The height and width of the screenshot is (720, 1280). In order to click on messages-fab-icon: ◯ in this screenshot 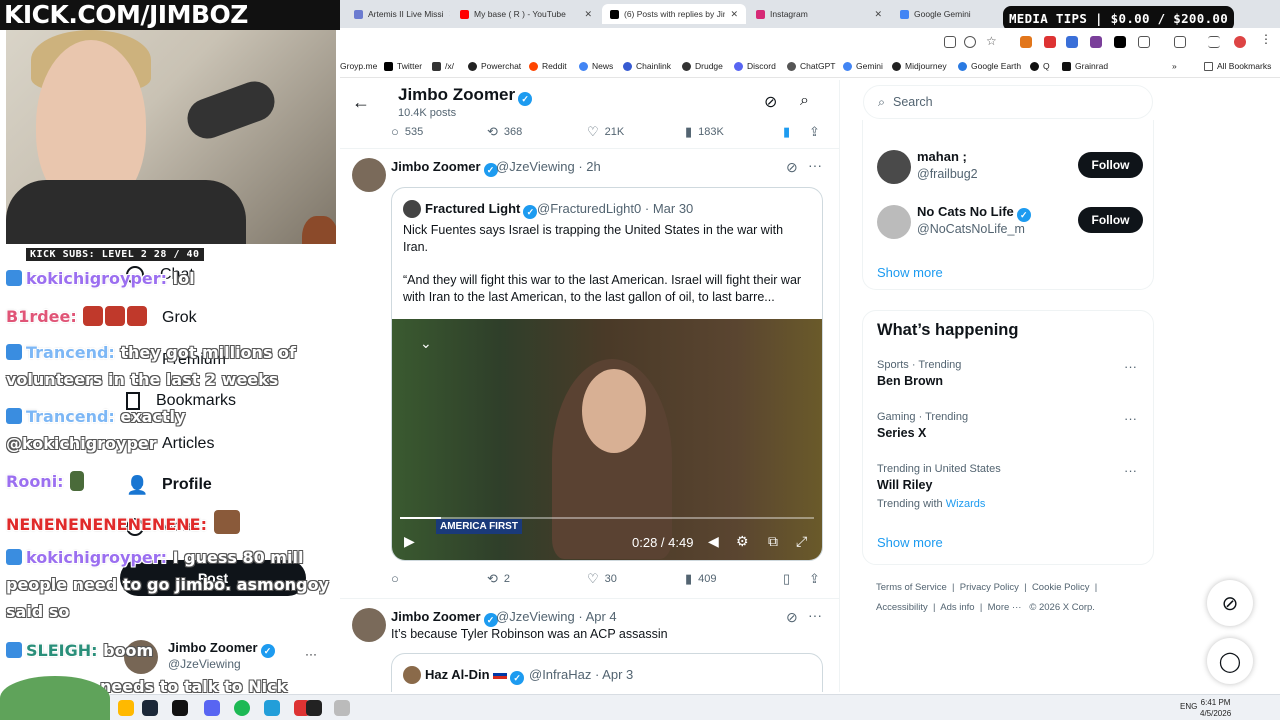, I will do `click(1230, 661)`.